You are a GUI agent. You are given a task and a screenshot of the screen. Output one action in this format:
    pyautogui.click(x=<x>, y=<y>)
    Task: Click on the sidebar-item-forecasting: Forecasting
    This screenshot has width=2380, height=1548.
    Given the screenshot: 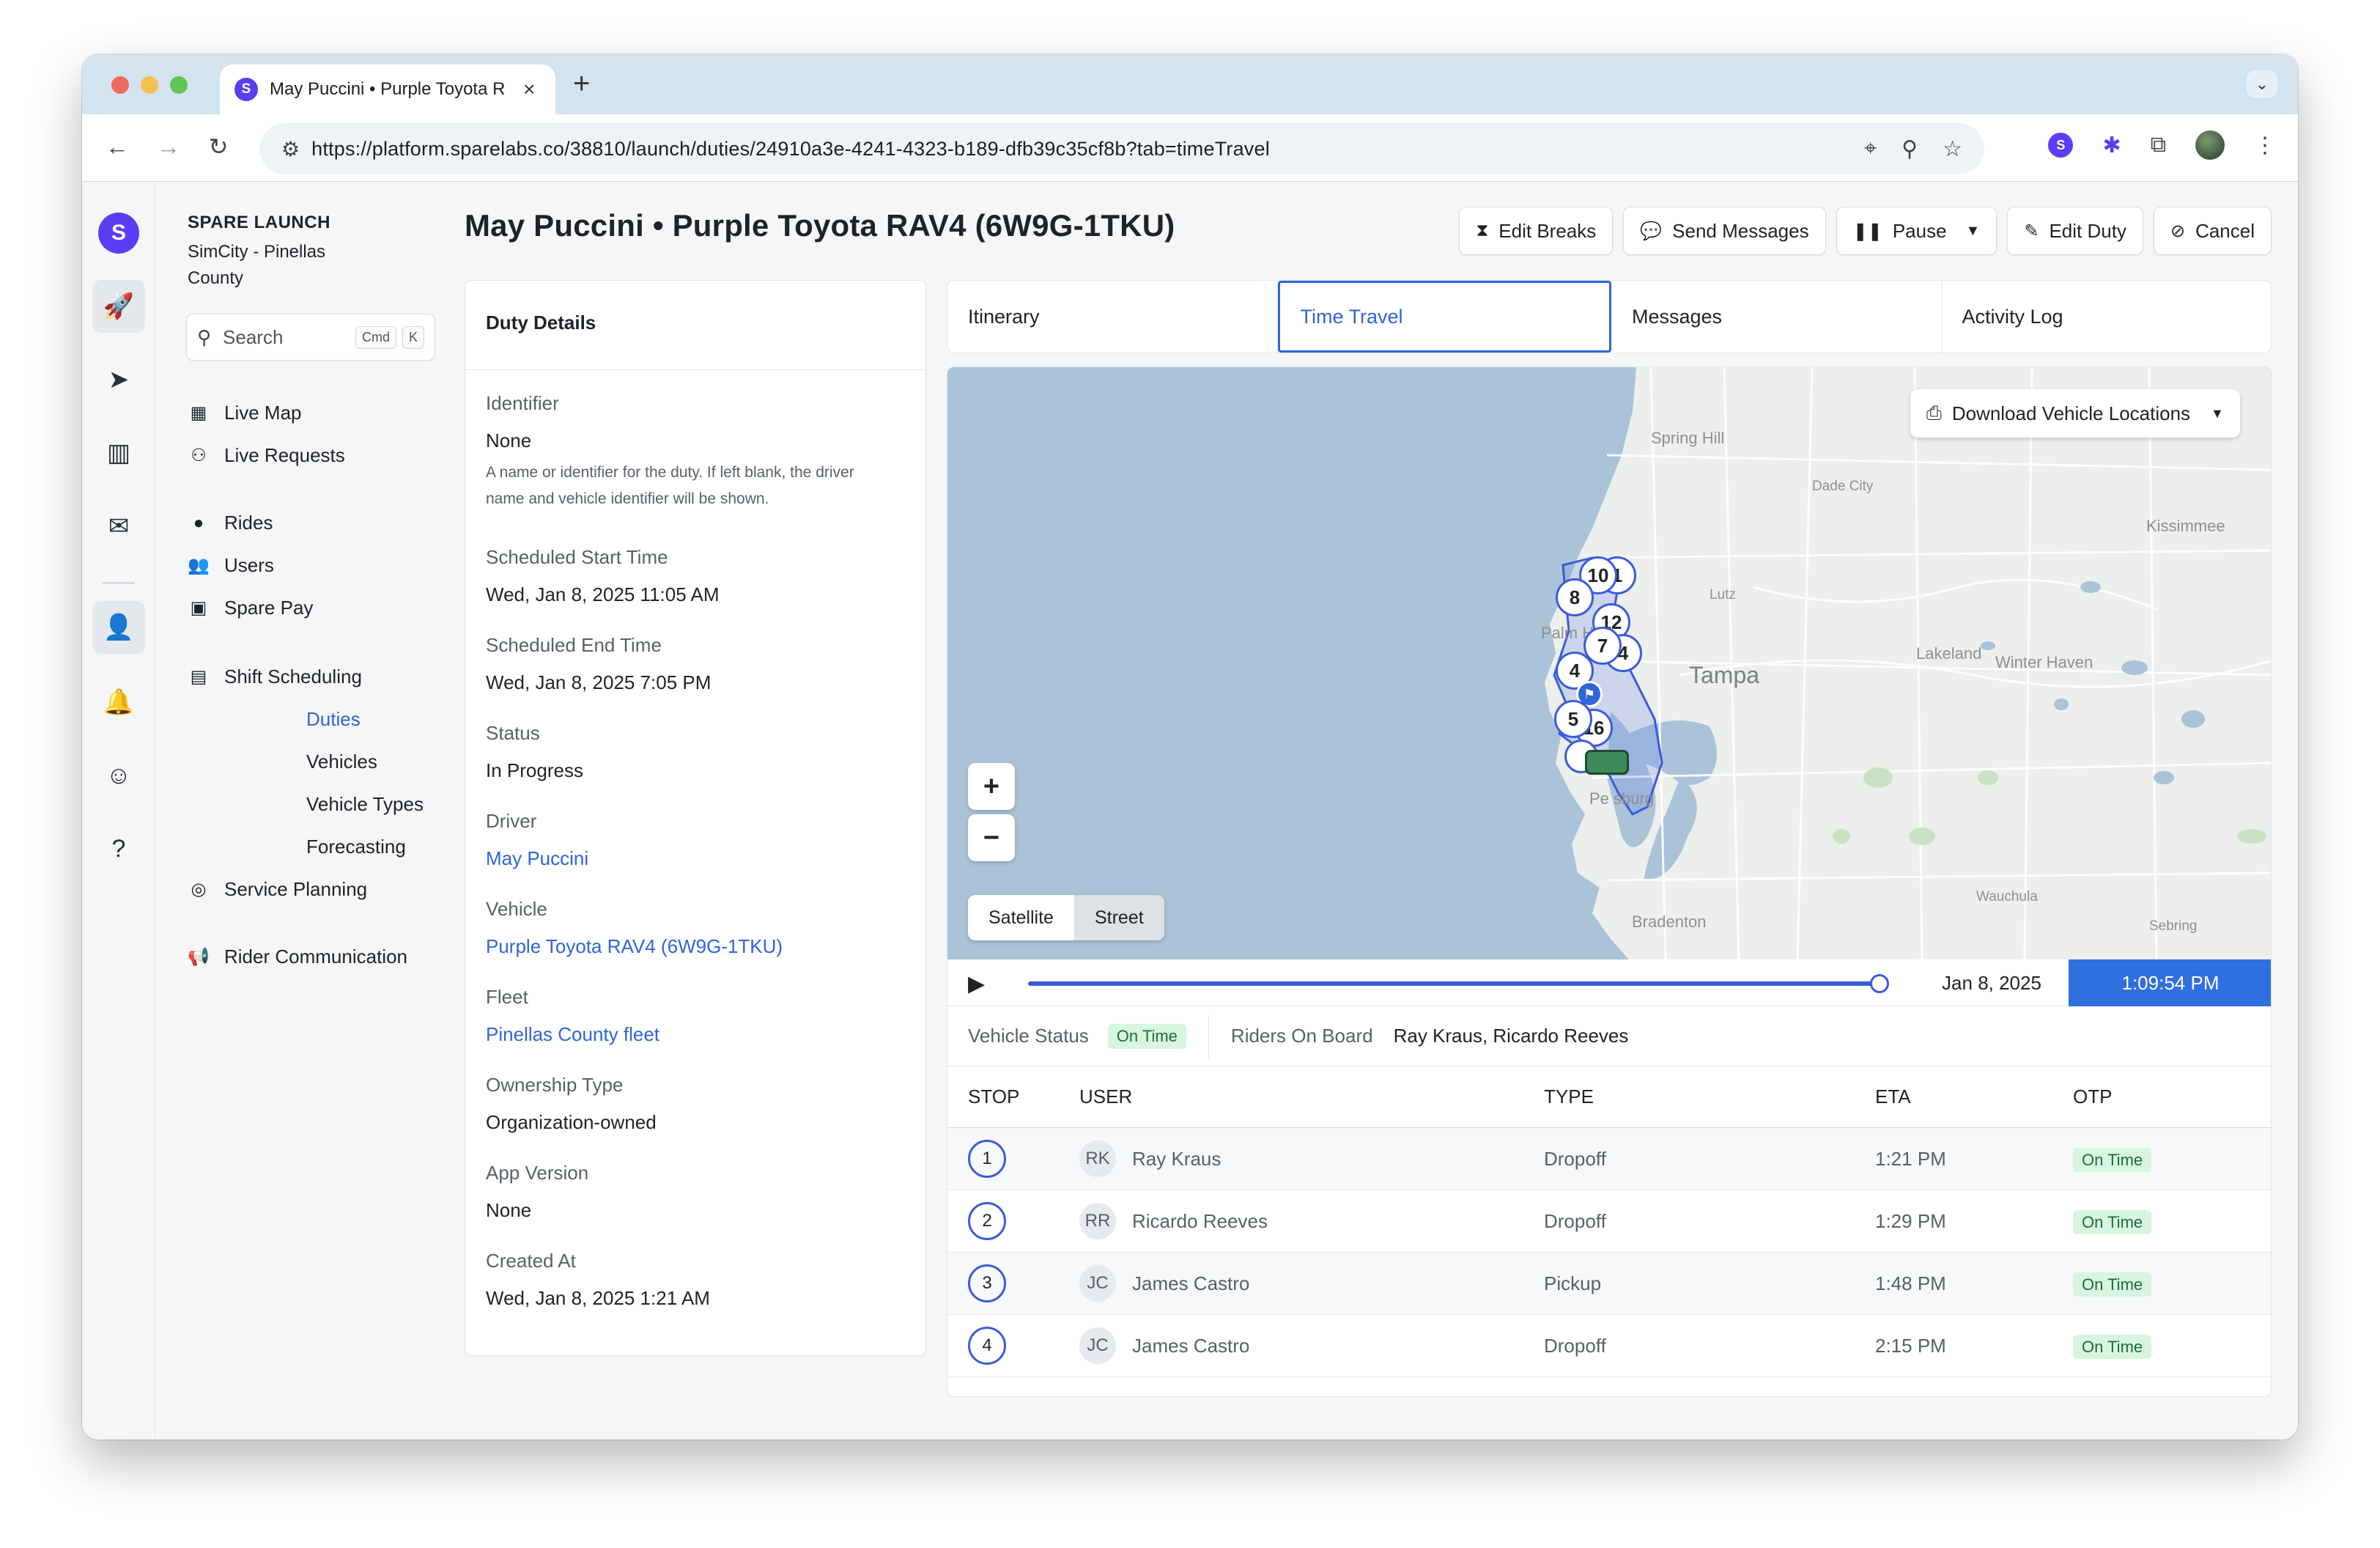 What is the action you would take?
    pyautogui.click(x=356, y=847)
    